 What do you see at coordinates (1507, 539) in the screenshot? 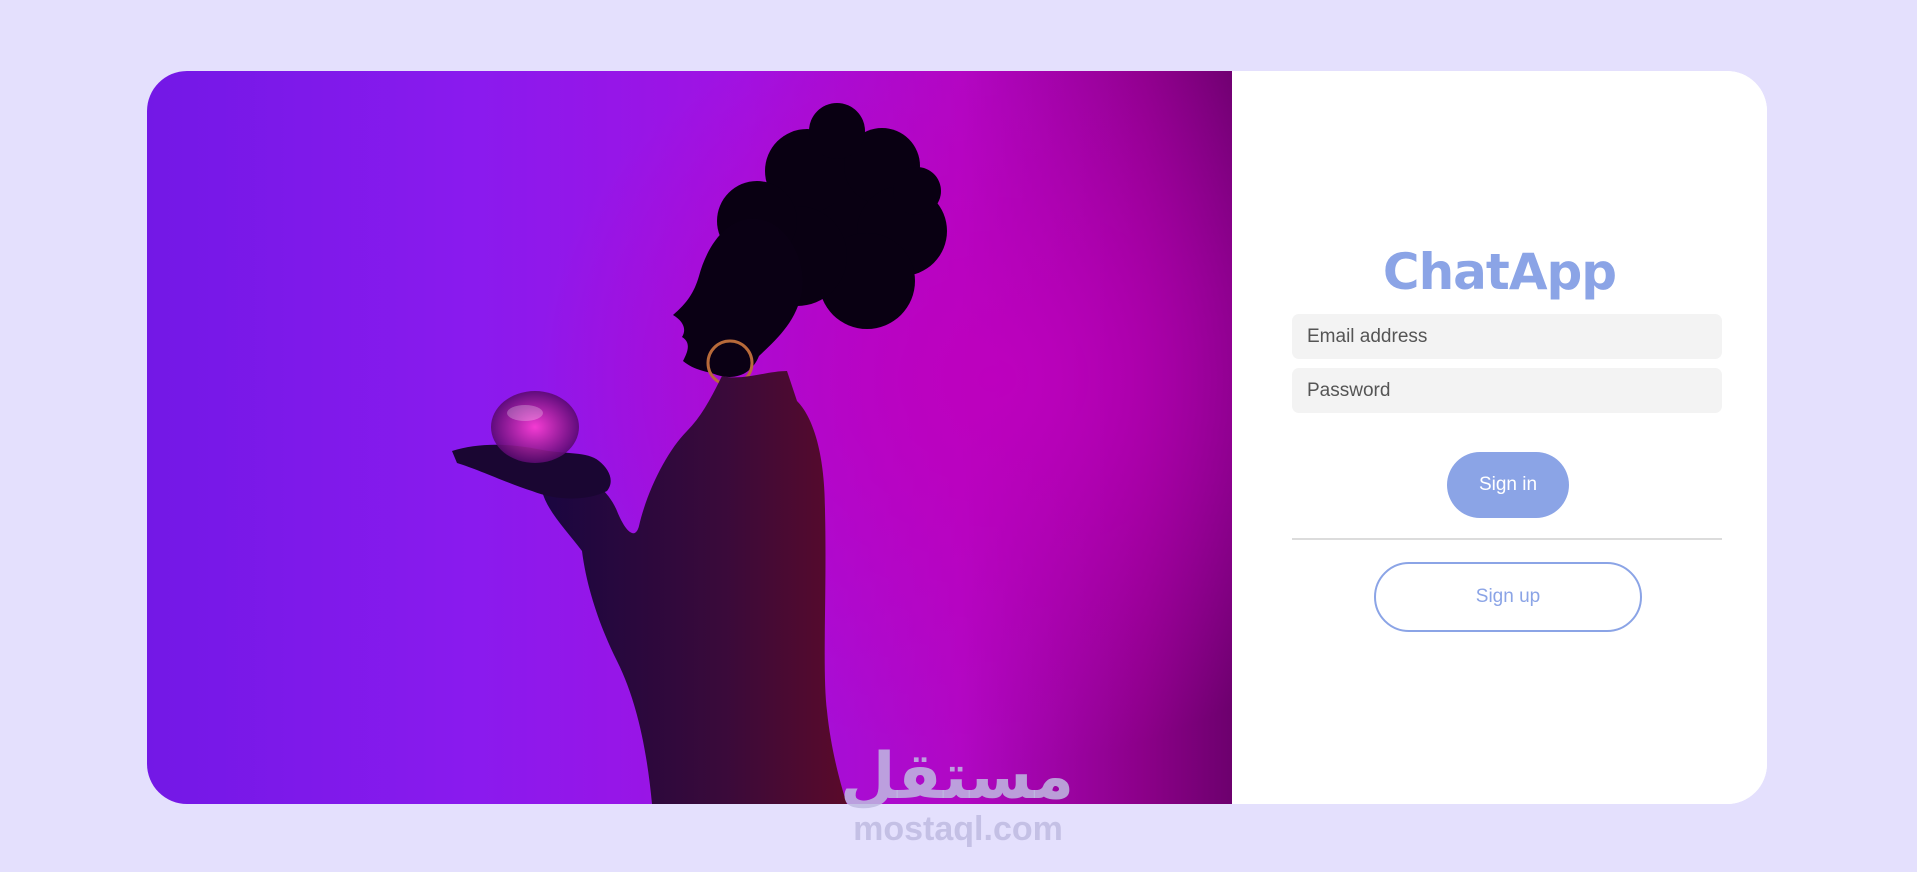
I see `divider` at bounding box center [1507, 539].